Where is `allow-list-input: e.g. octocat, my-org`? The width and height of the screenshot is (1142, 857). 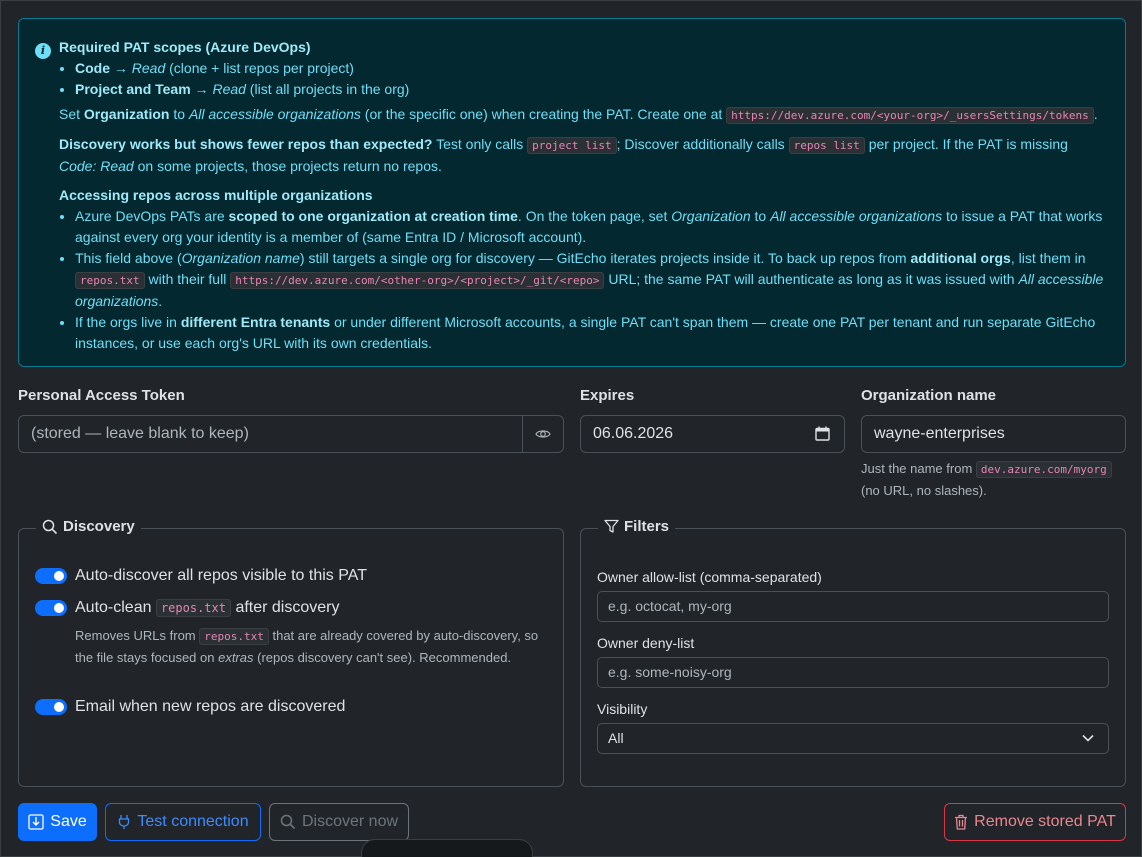
allow-list-input: e.g. octocat, my-org is located at coordinates (853, 606).